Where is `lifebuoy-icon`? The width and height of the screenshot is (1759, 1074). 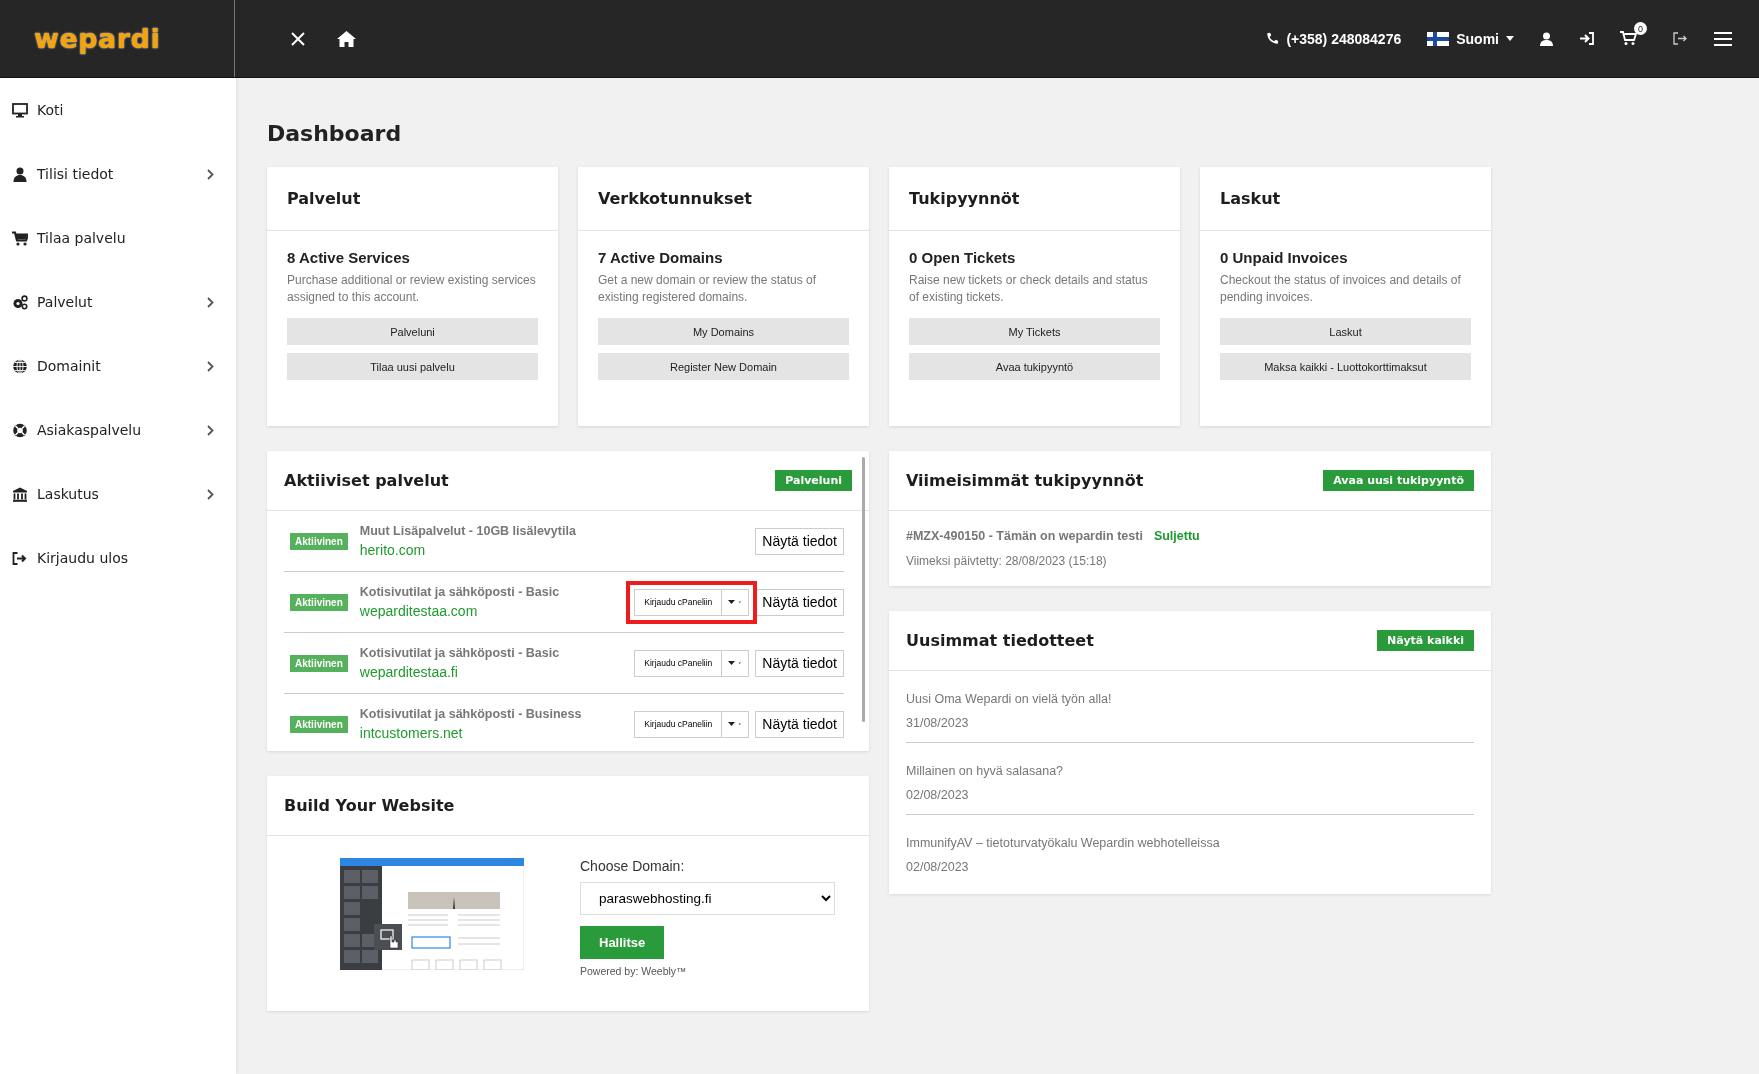 lifebuoy-icon is located at coordinates (20, 430).